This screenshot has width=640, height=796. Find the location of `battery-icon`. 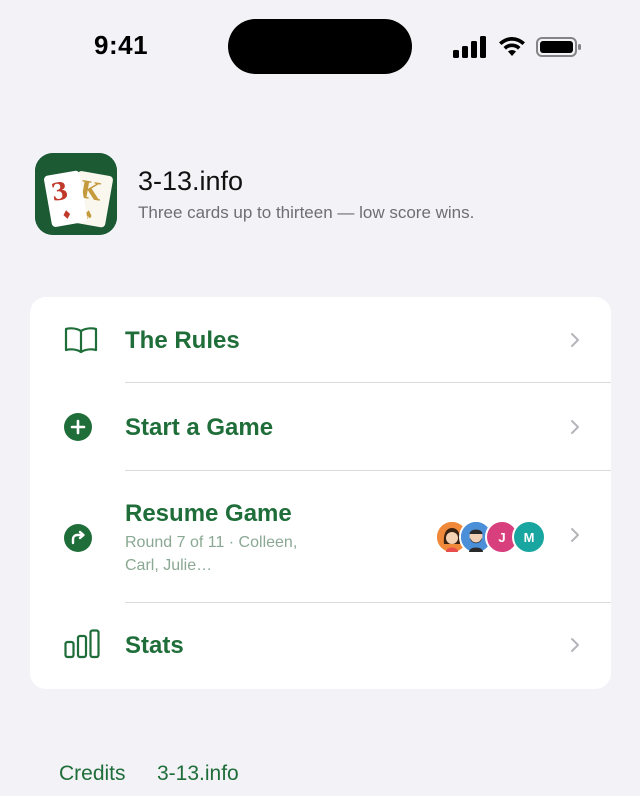

battery-icon is located at coordinates (558, 47).